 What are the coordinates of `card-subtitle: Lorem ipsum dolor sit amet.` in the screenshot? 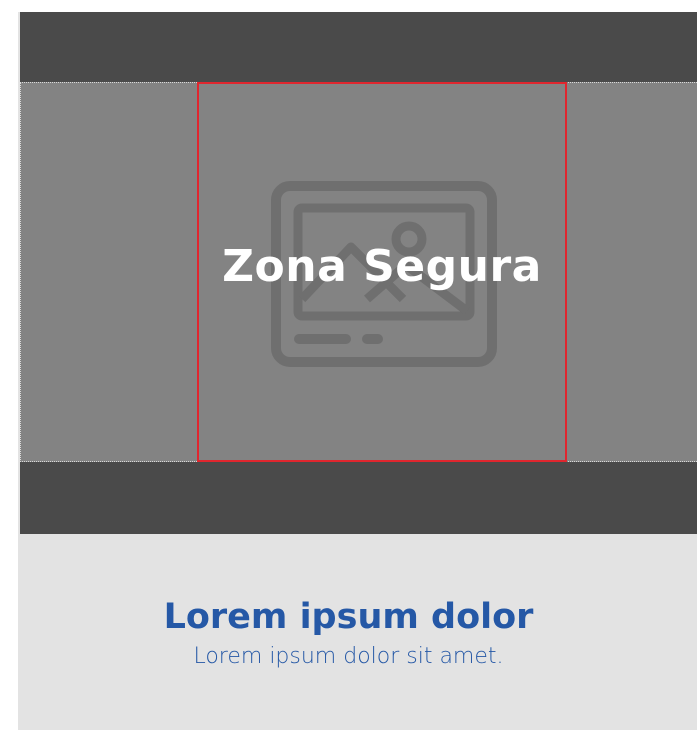 It's located at (348, 656).